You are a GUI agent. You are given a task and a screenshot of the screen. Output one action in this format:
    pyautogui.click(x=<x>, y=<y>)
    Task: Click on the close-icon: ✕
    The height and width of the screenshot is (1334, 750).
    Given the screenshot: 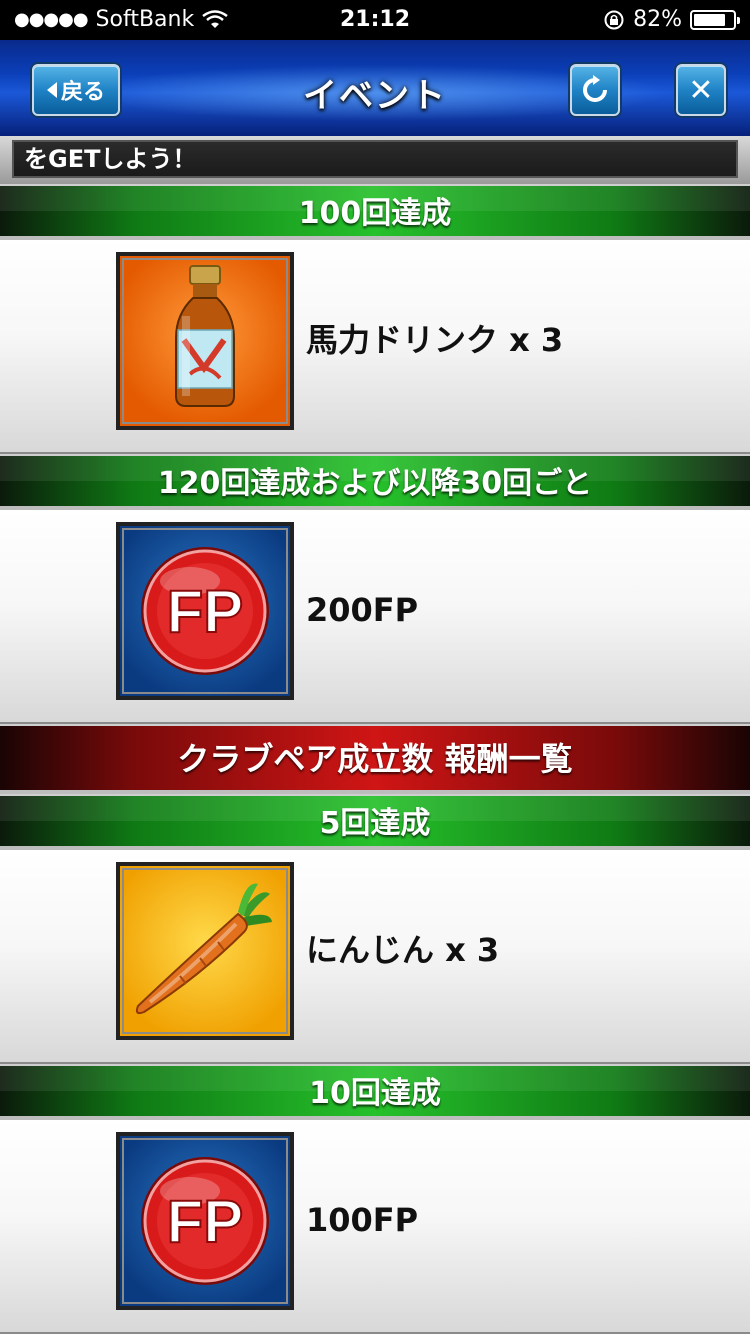 What is the action you would take?
    pyautogui.click(x=701, y=90)
    